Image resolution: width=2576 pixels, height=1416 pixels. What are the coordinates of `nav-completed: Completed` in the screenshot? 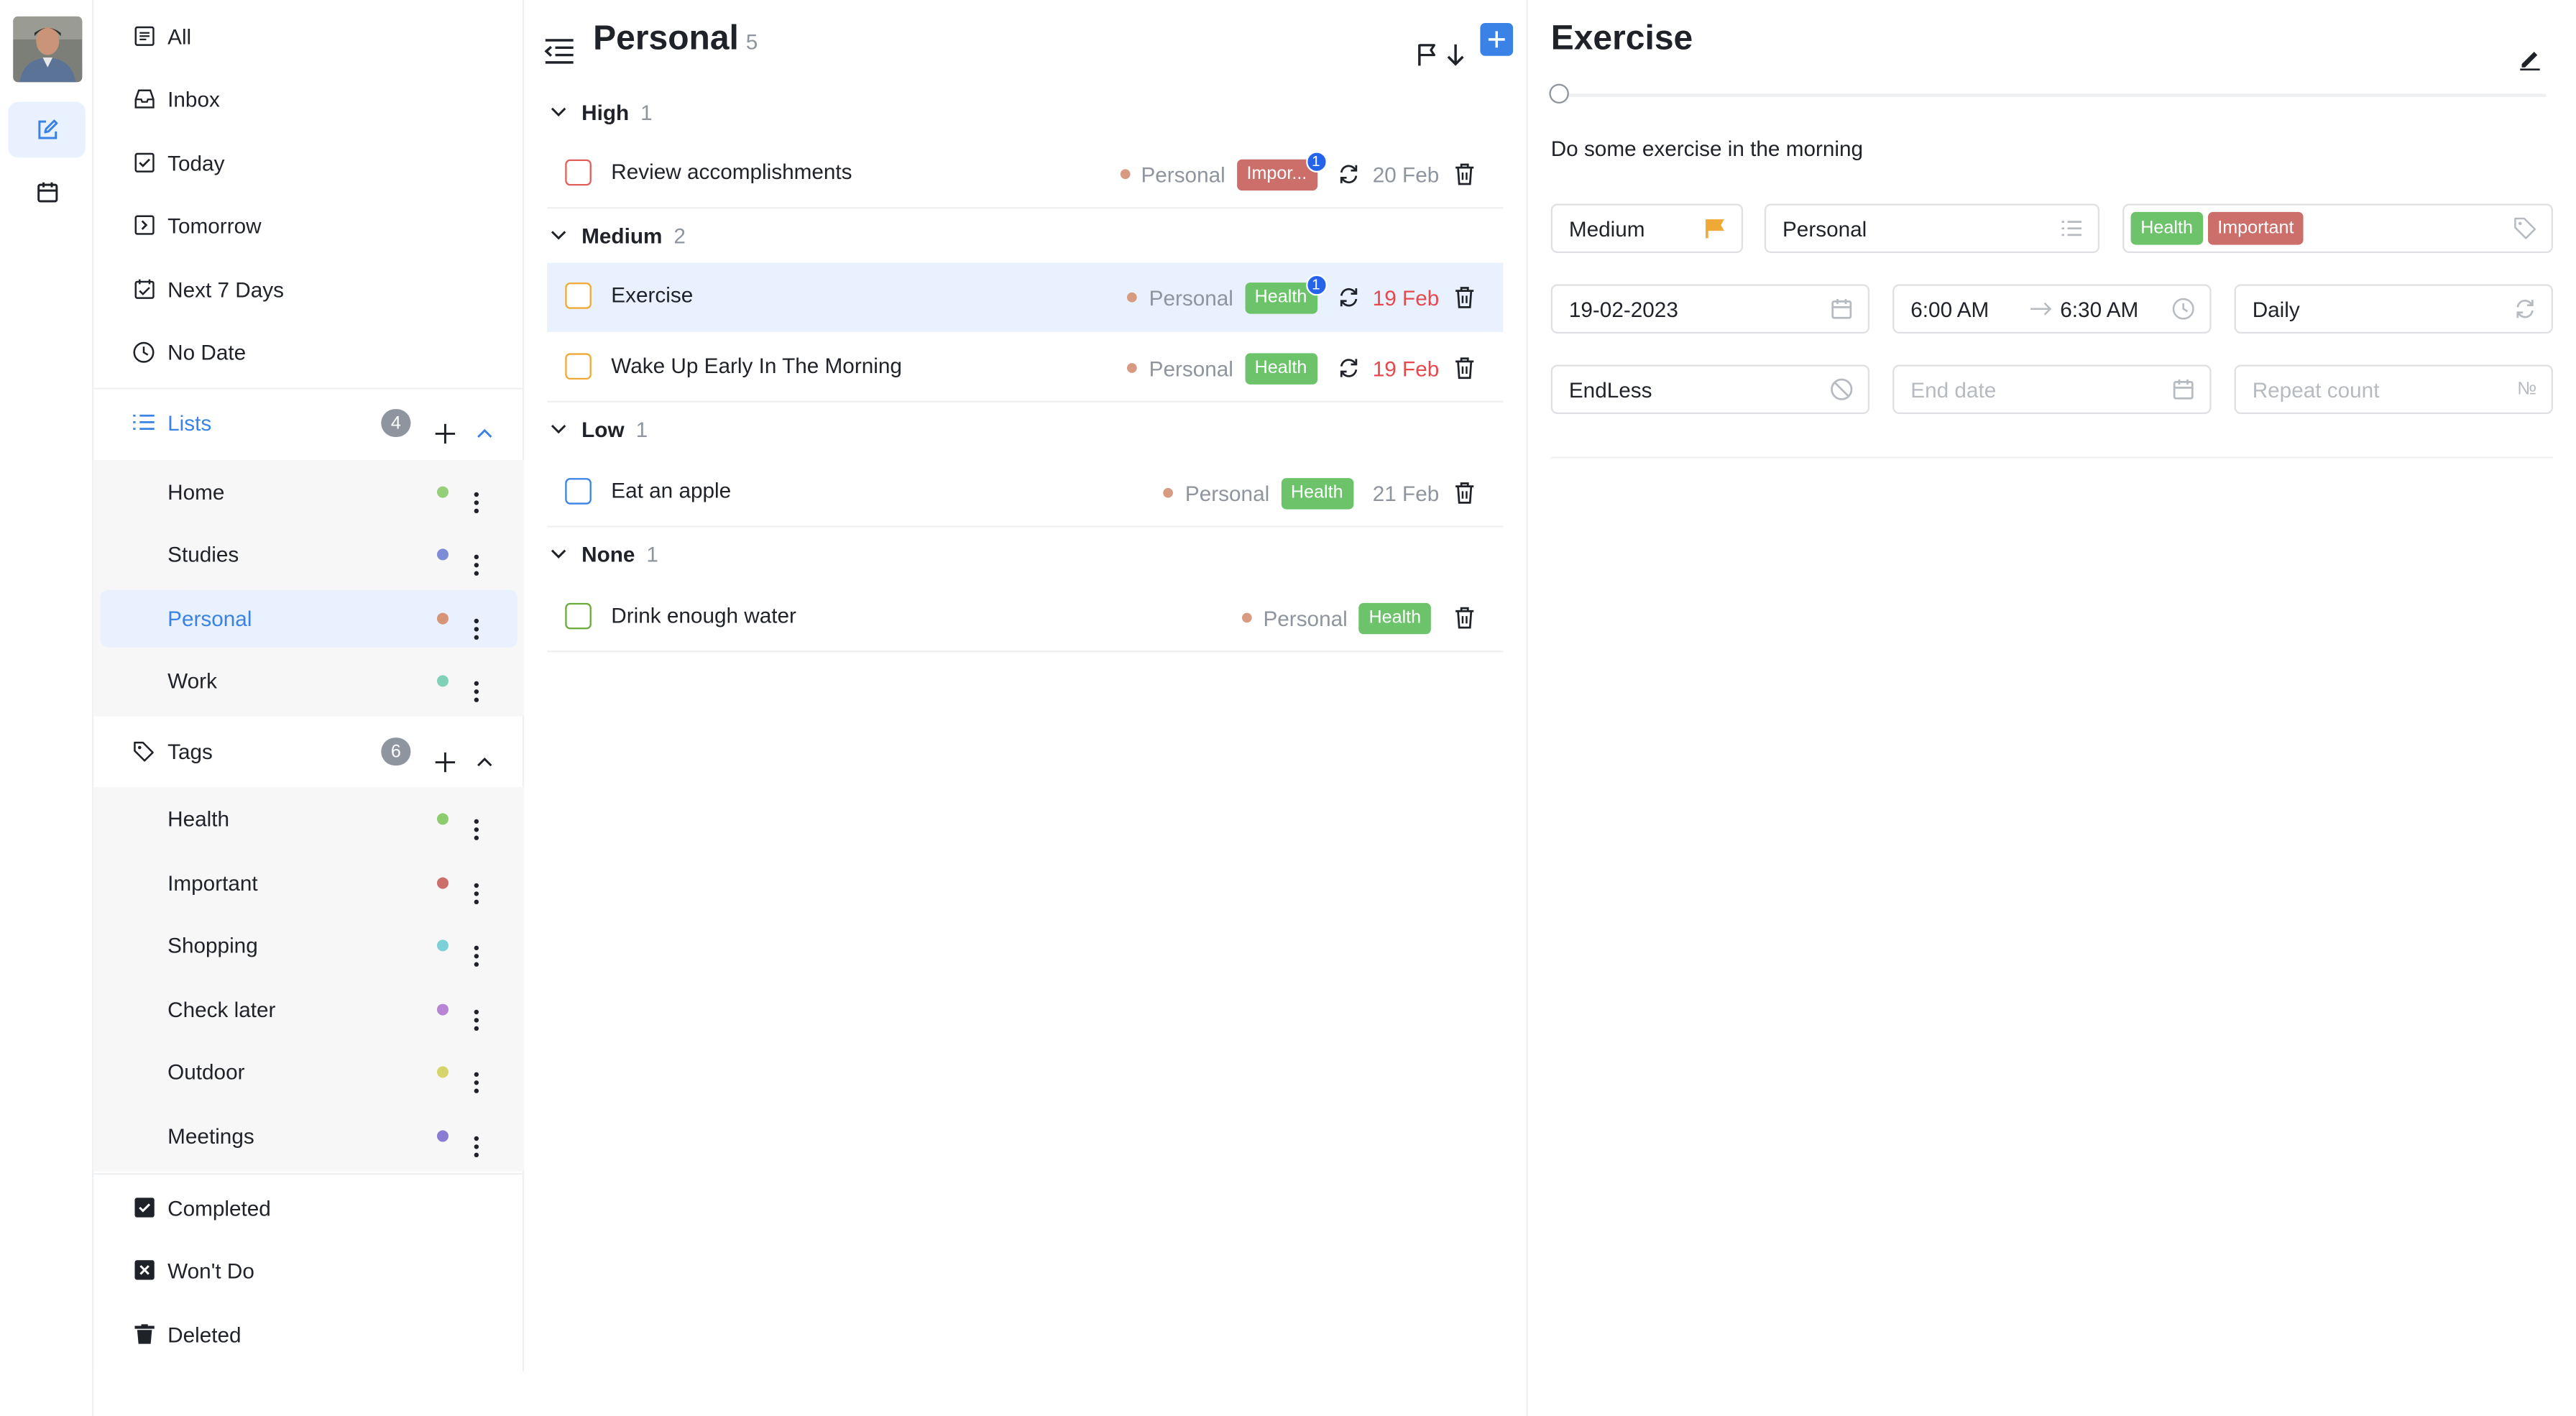 It's located at (308, 1207).